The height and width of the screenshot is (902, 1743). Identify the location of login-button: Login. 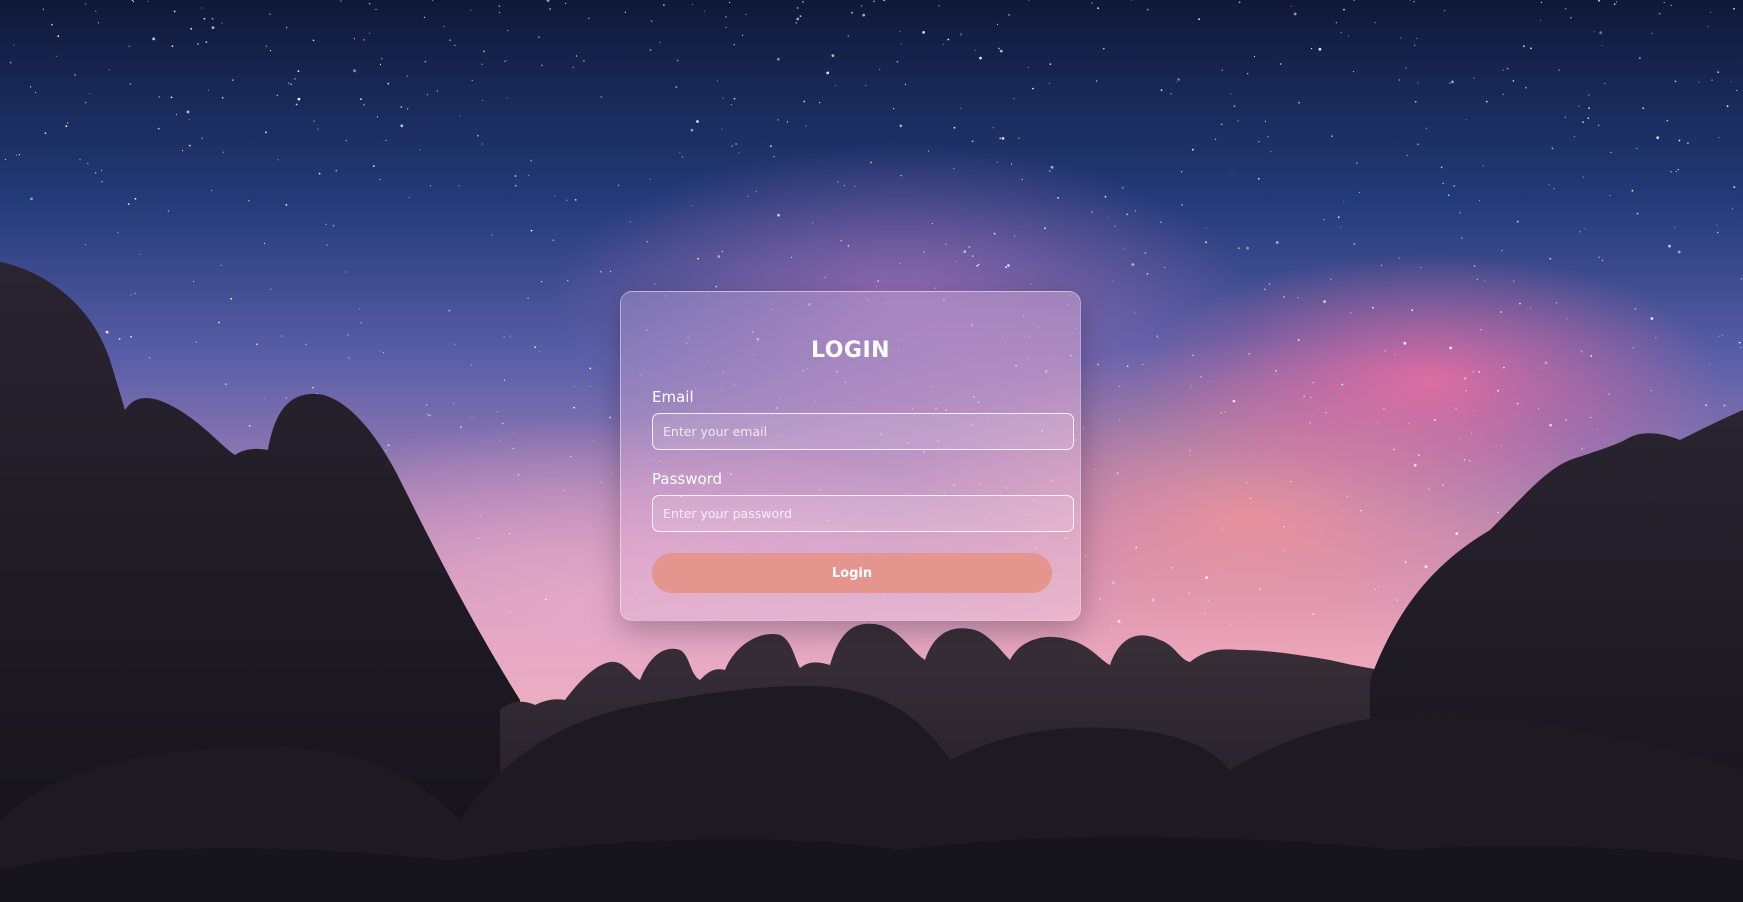
(852, 573).